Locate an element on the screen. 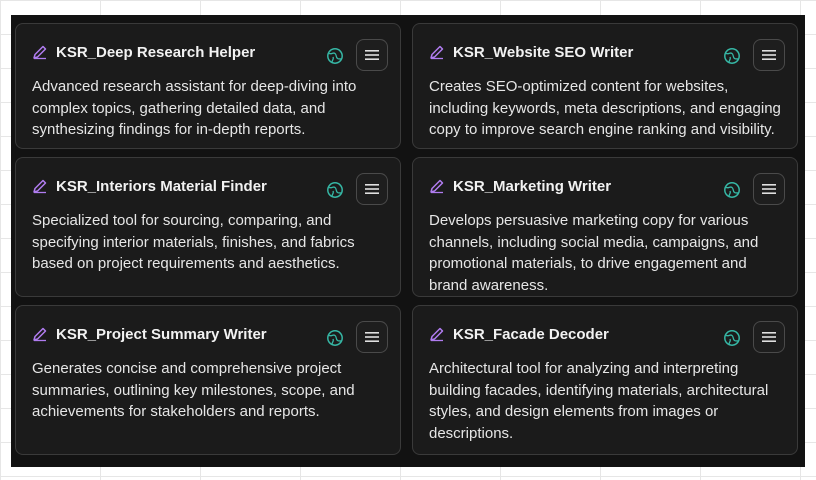 The image size is (816, 480). card-title: KSR_Deep Research Helper is located at coordinates (156, 52).